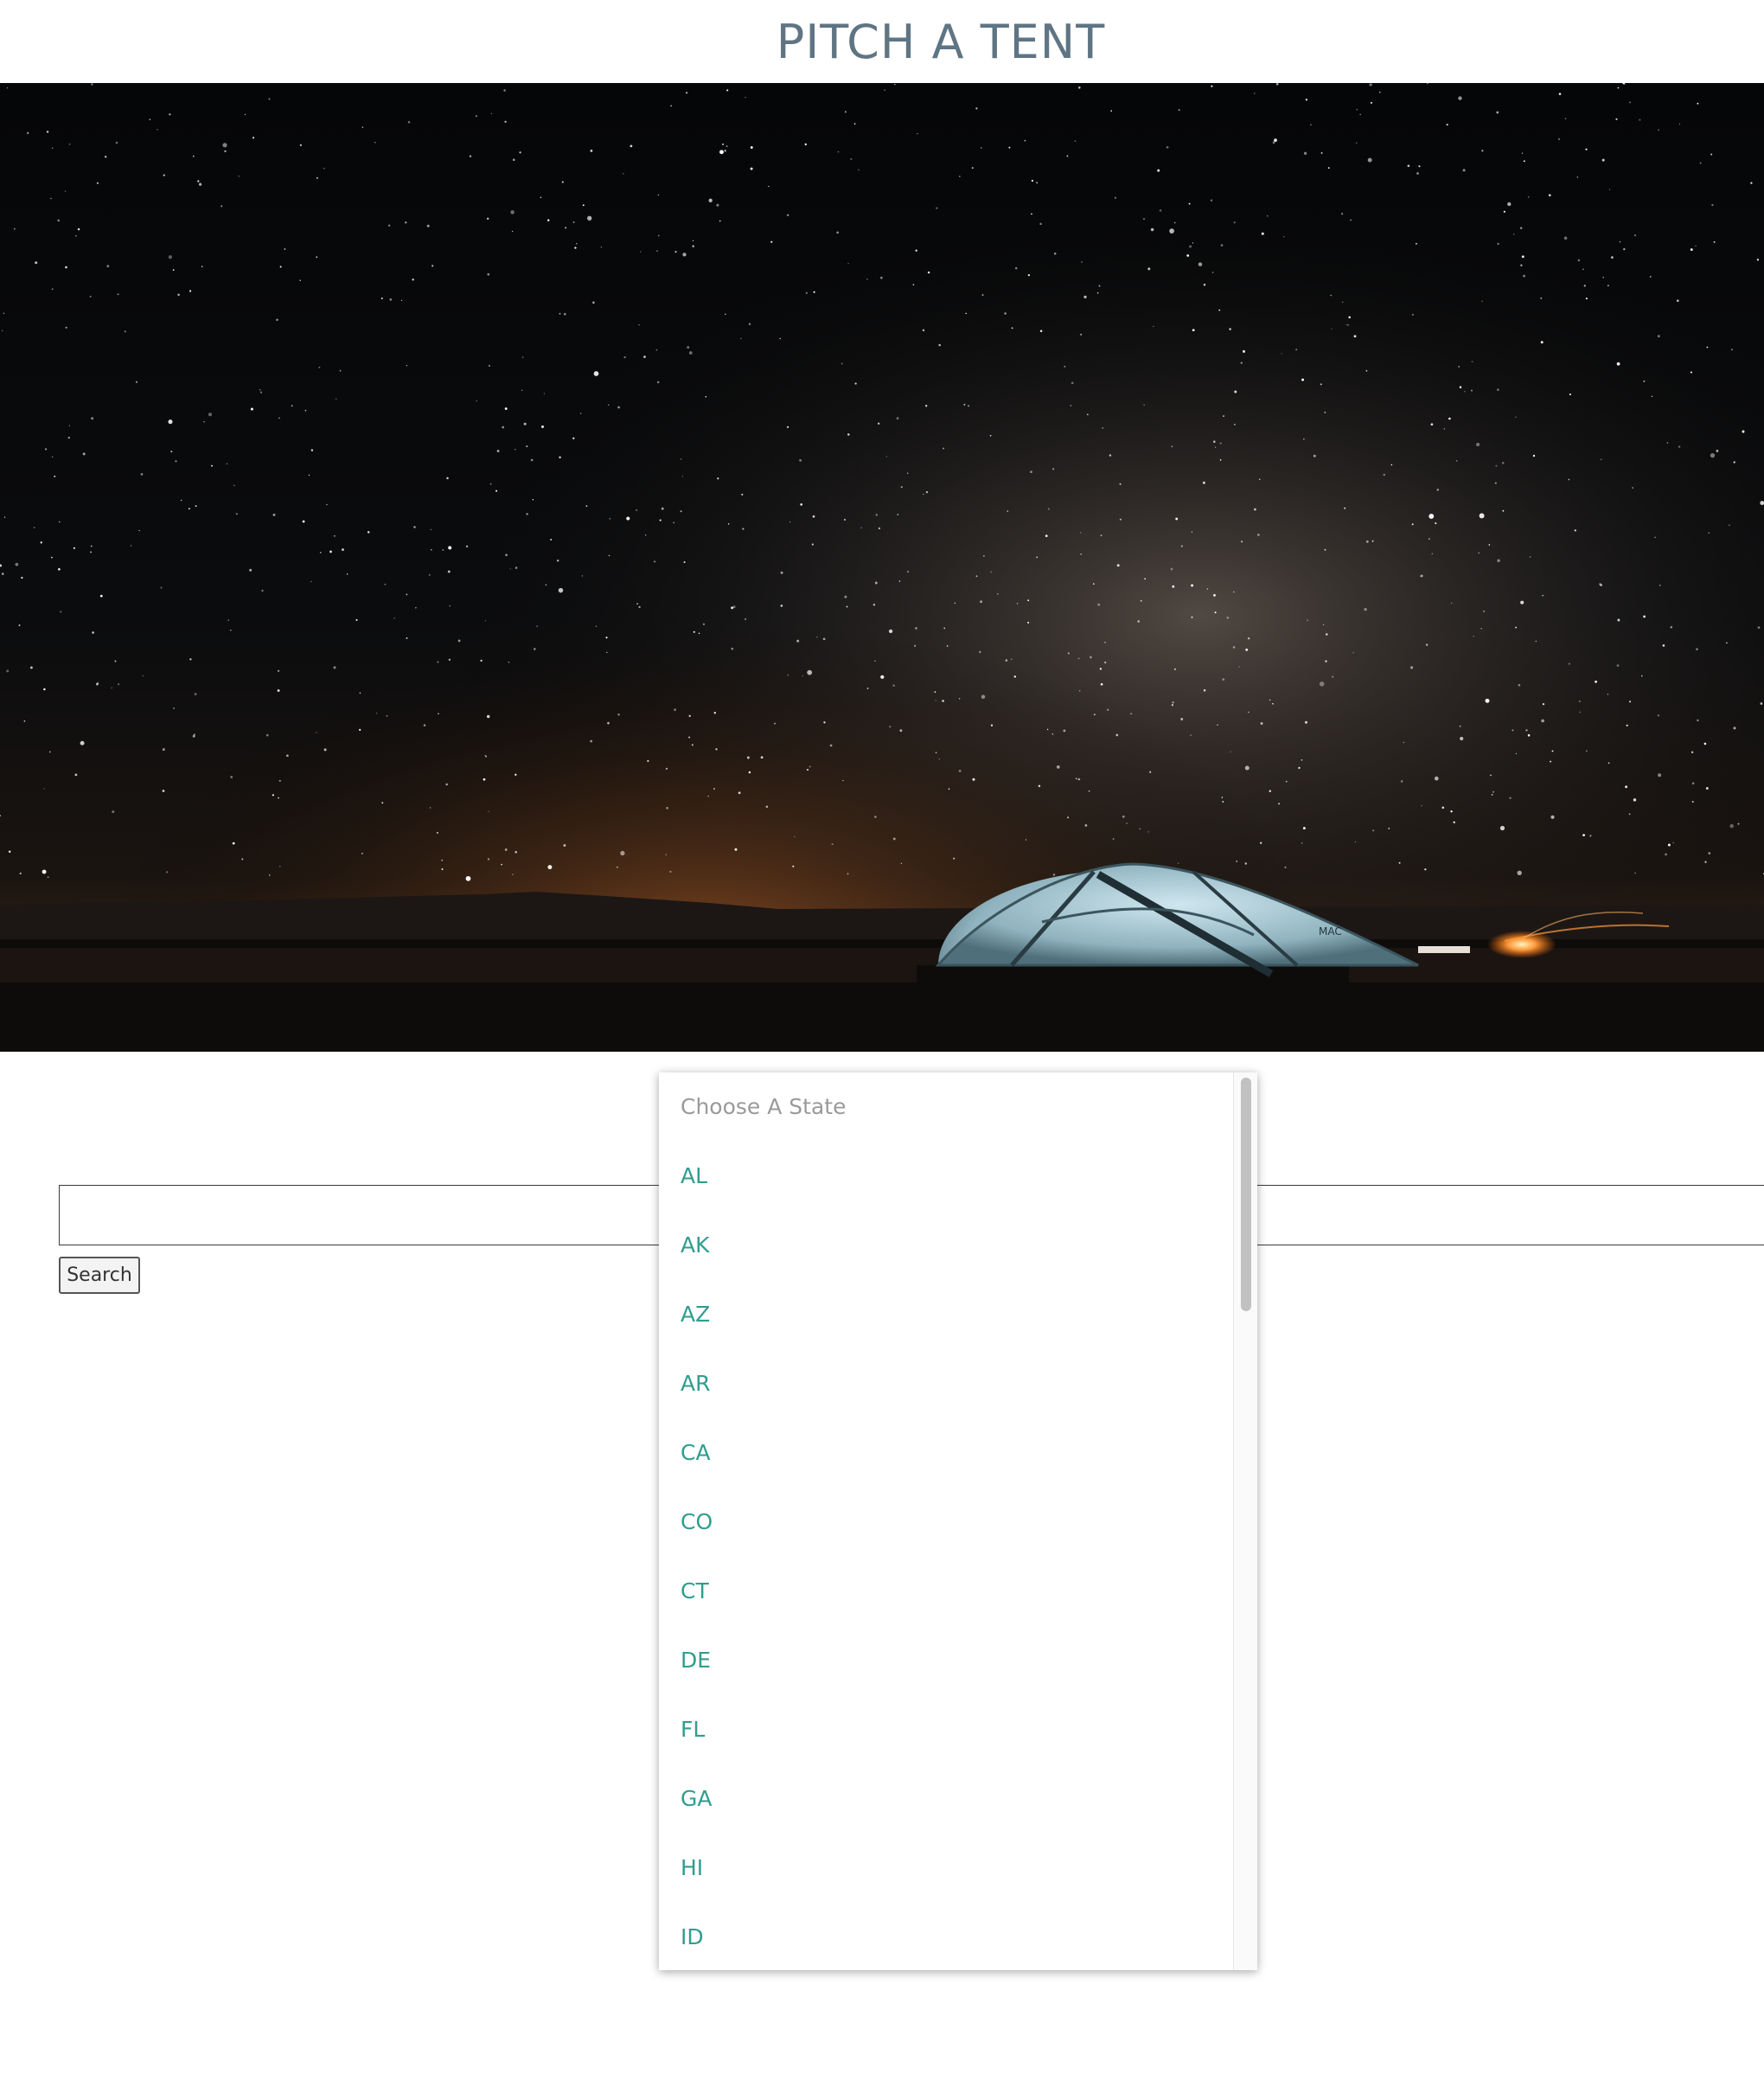 This screenshot has height=2093, width=1764. Describe the element at coordinates (946, 1453) in the screenshot. I see `state-option-ca: CA` at that location.